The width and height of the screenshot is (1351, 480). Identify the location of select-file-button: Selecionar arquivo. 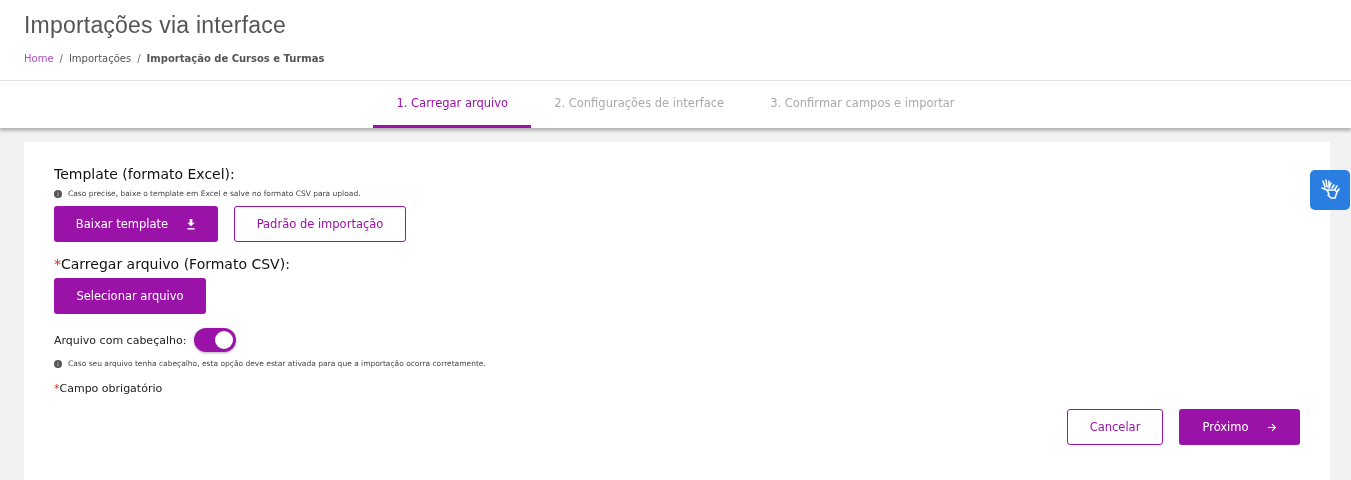
(130, 296).